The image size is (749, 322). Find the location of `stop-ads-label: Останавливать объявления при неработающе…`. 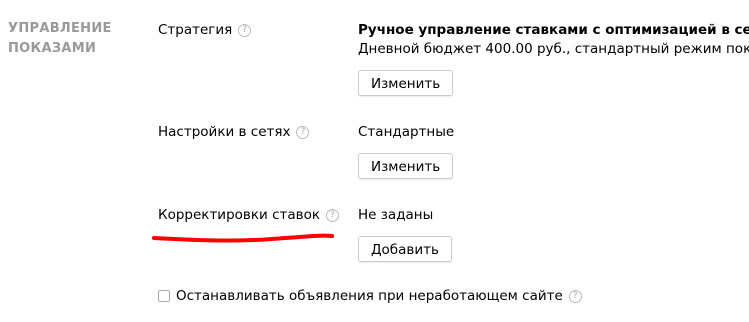

stop-ads-label: Останавливать объявления при неработающе… is located at coordinates (369, 296).